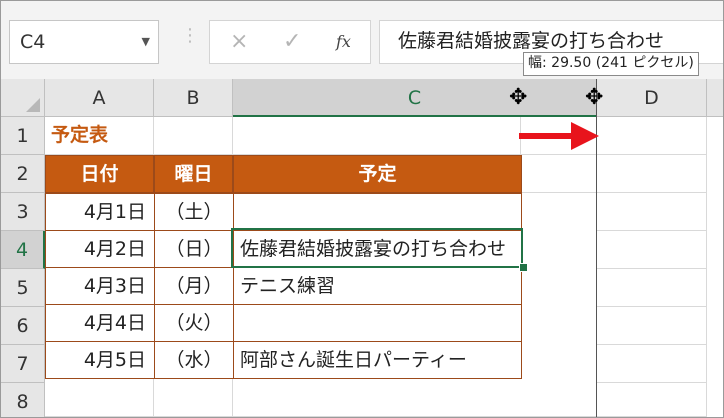  I want to click on row-header-1: 1, so click(23, 136).